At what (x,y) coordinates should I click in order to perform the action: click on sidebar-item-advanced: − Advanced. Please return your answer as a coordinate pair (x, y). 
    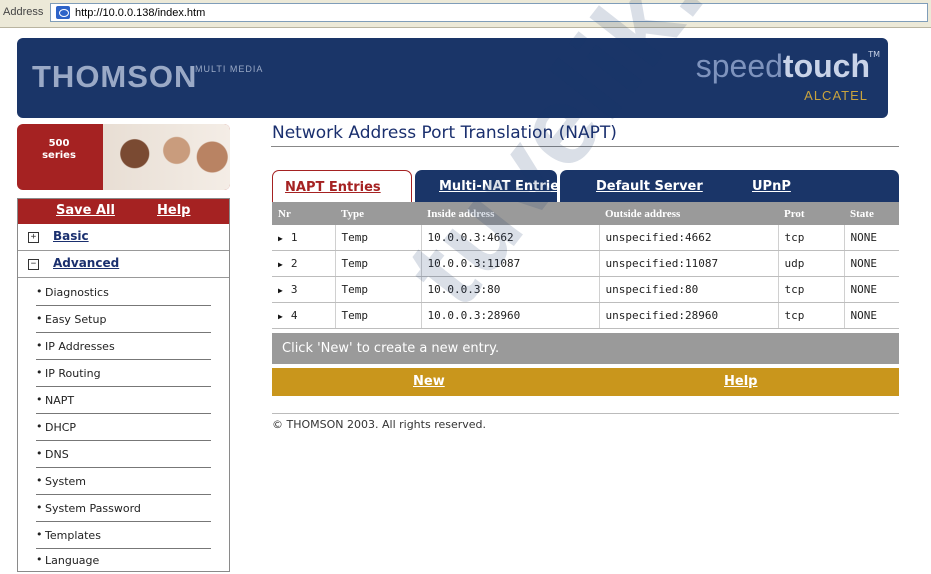
    Looking at the image, I should click on (123, 264).